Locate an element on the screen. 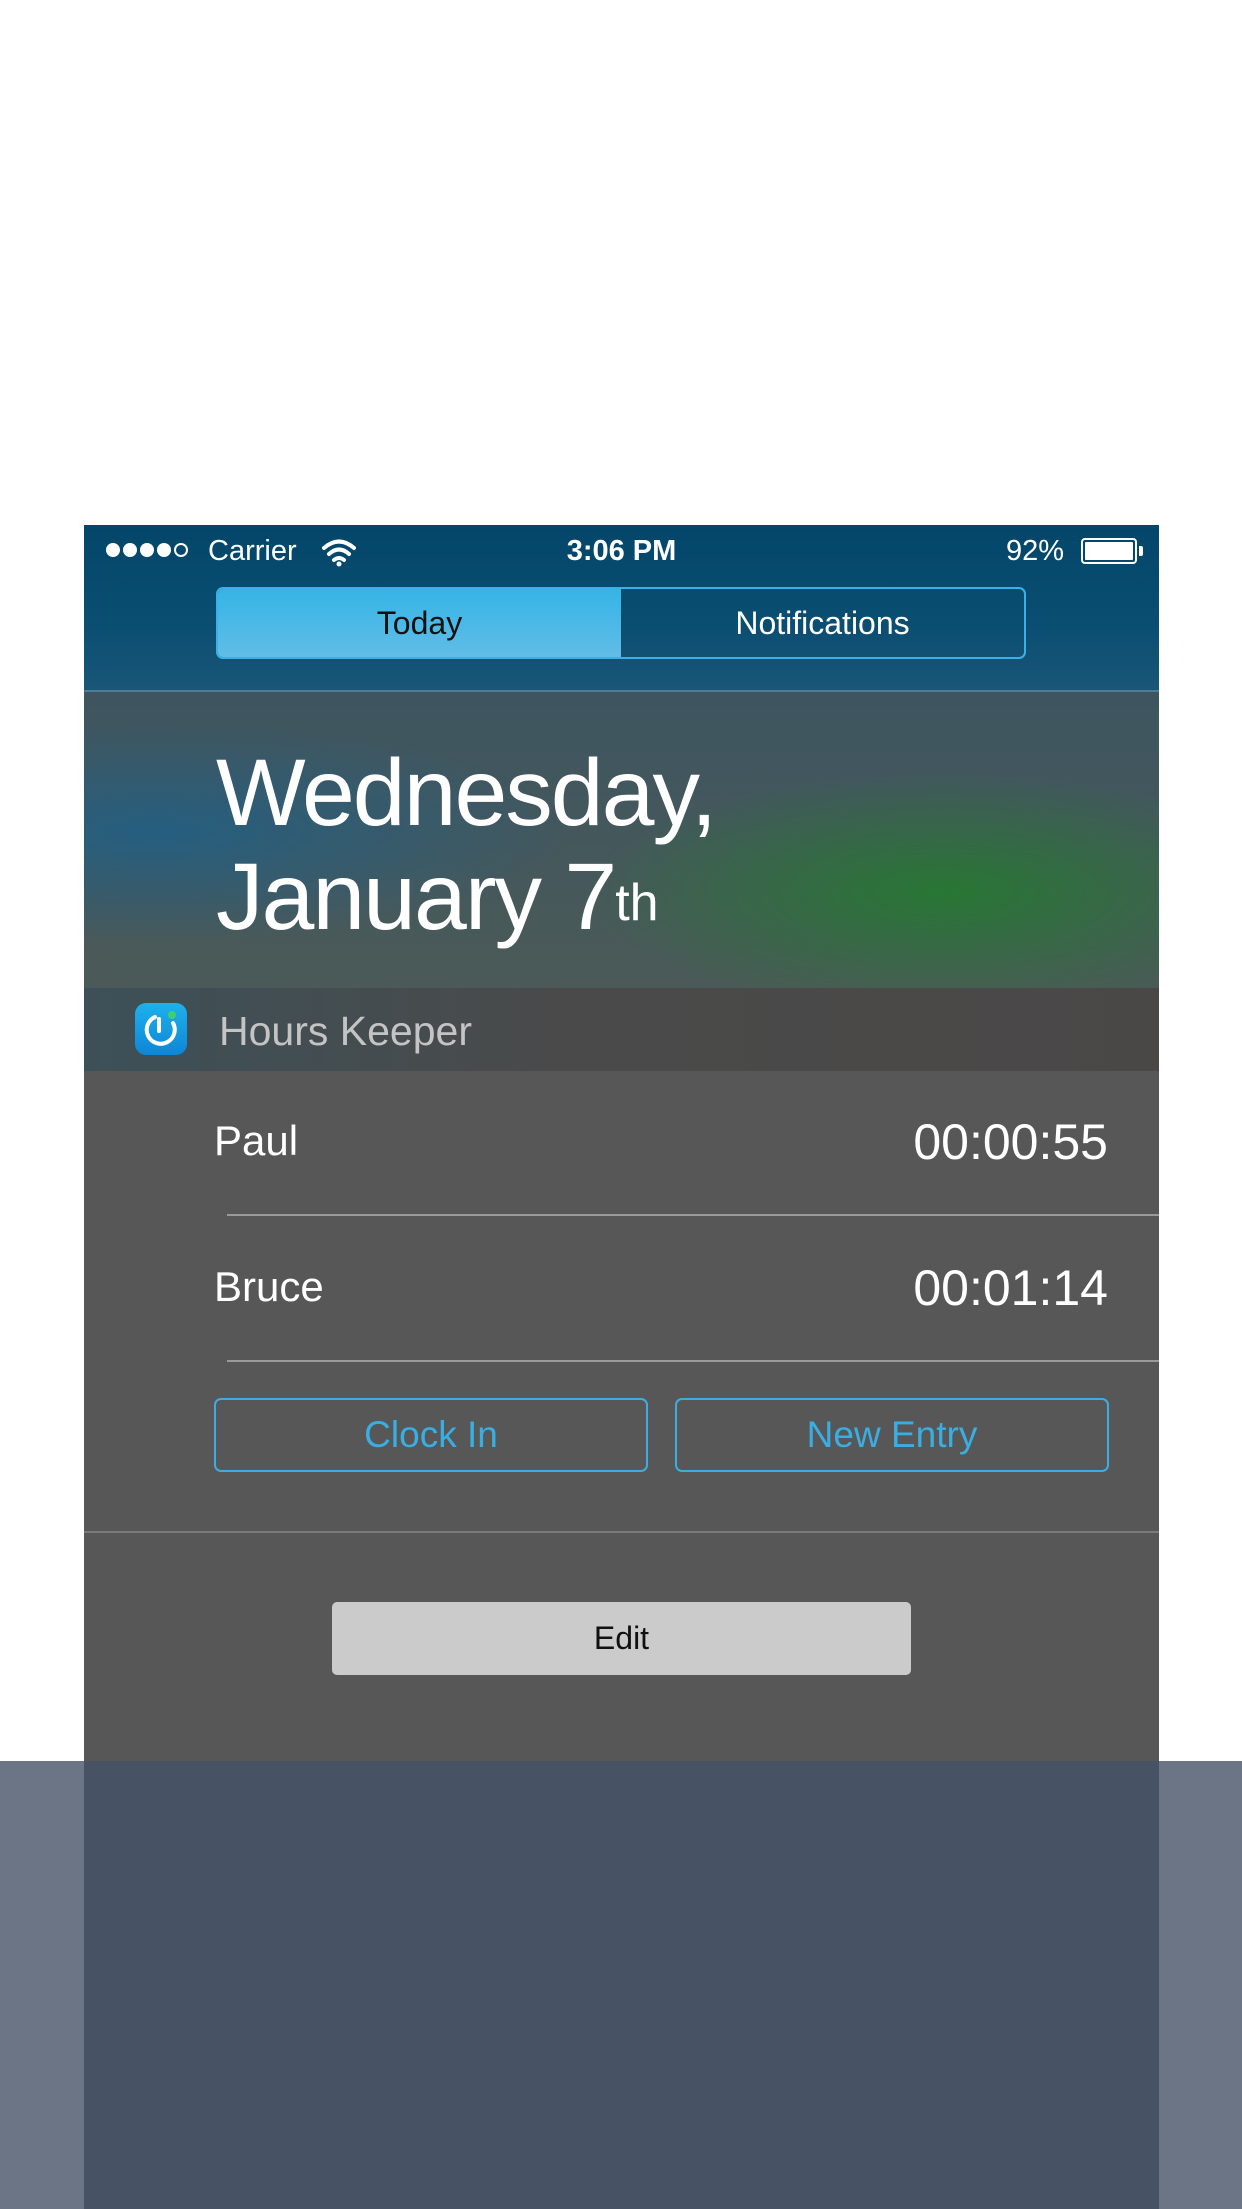  stopwatch-glyph is located at coordinates (160, 1028).